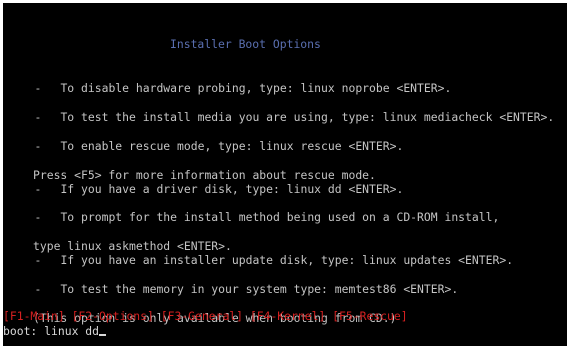 The height and width of the screenshot is (349, 572). What do you see at coordinates (103, 335) in the screenshot?
I see `text-cursor` at bounding box center [103, 335].